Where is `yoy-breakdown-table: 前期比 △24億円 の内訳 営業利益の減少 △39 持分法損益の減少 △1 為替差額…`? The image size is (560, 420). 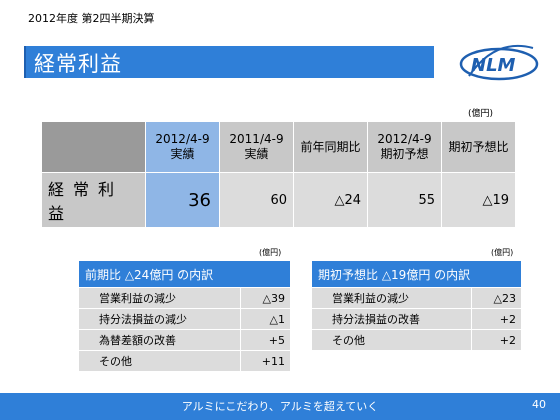 yoy-breakdown-table: 前期比 △24億円 の内訳 営業利益の減少 △39 持分法損益の減少 △1 為替差額… is located at coordinates (184, 316).